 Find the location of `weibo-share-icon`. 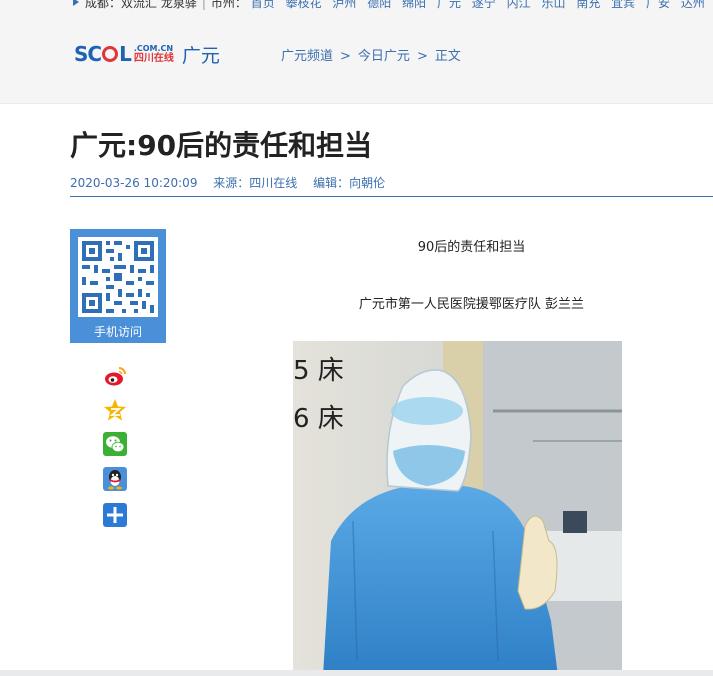

weibo-share-icon is located at coordinates (115, 376).